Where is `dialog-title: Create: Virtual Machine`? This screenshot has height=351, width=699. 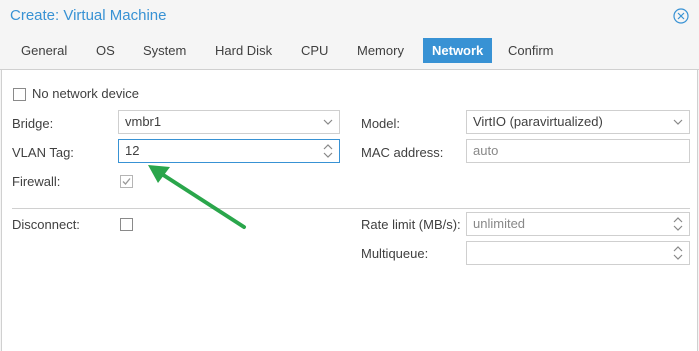
dialog-title: Create: Virtual Machine is located at coordinates (88, 15).